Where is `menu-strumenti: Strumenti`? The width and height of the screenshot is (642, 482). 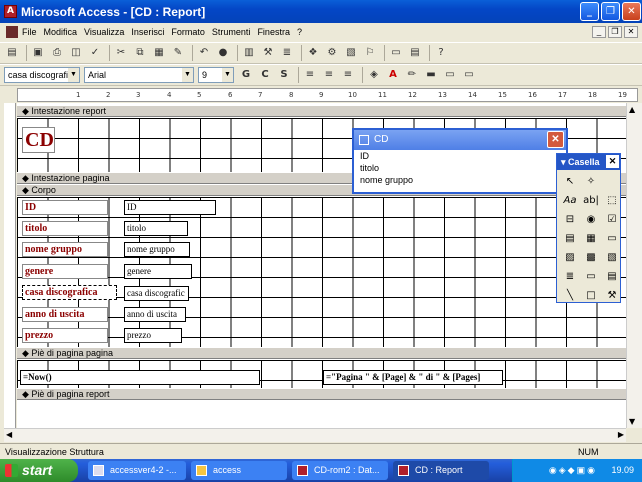
menu-strumenti: Strumenti is located at coordinates (231, 32).